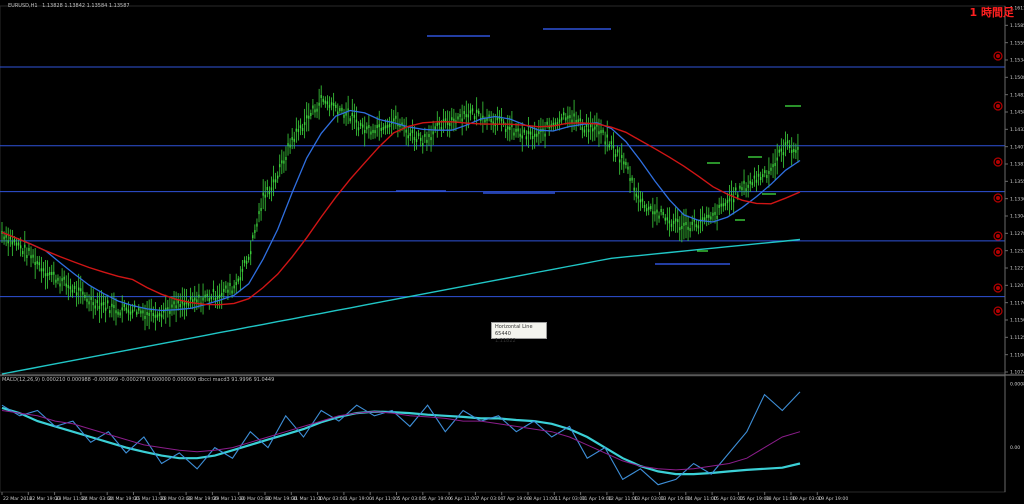 This screenshot has width=1024, height=504. What do you see at coordinates (991, 12) in the screenshot?
I see `timeframe-badge: 1 時間足` at bounding box center [991, 12].